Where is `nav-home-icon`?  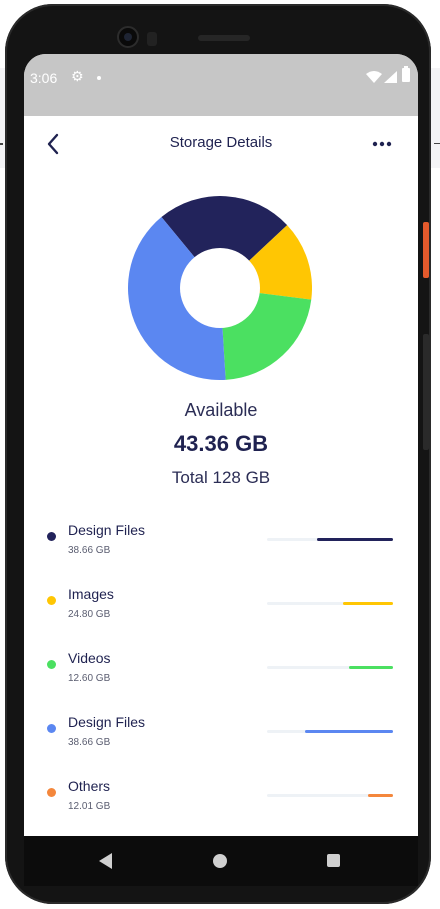 nav-home-icon is located at coordinates (220, 861).